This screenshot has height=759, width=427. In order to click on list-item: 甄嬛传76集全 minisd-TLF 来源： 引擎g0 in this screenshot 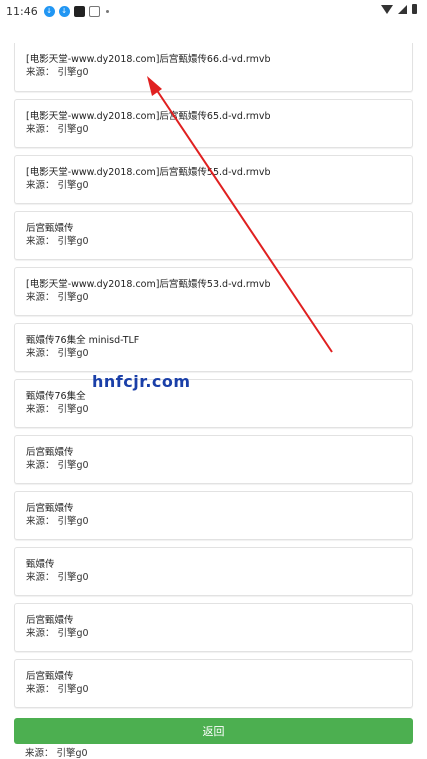, I will do `click(213, 347)`.